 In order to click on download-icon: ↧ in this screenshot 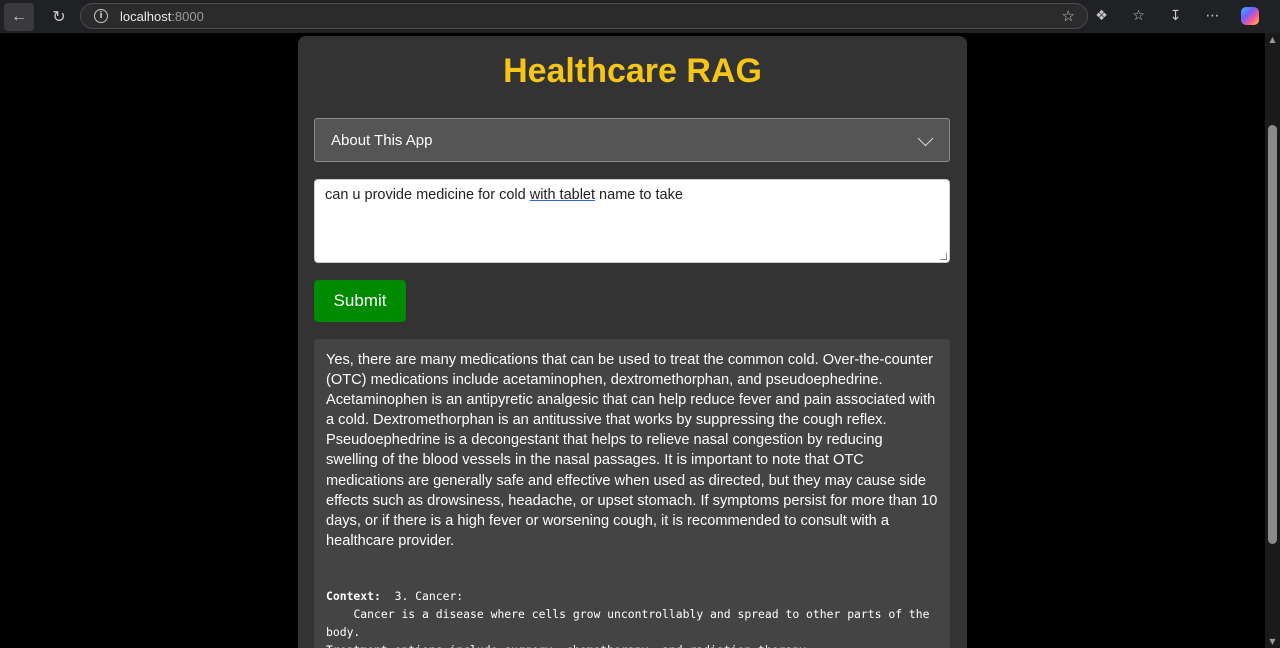, I will do `click(1175, 16)`.